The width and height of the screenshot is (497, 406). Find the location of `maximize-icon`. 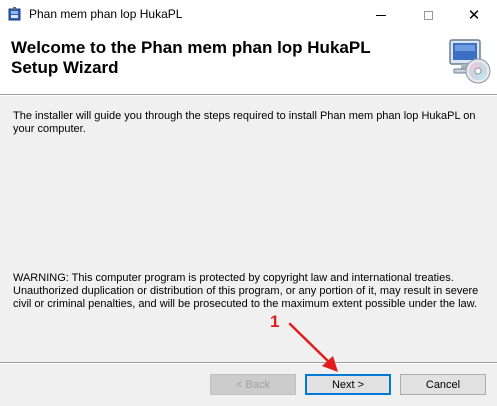

maximize-icon is located at coordinates (428, 15).